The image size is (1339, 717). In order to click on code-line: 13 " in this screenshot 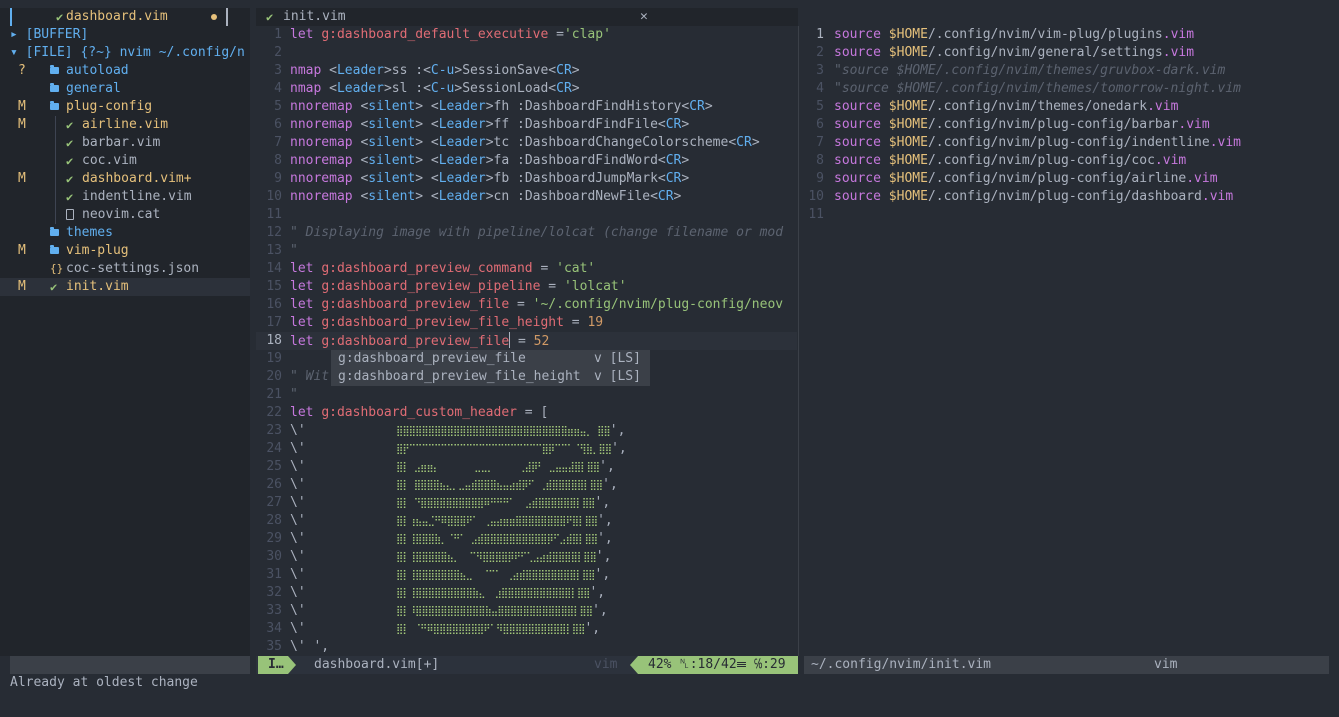, I will do `click(526, 251)`.